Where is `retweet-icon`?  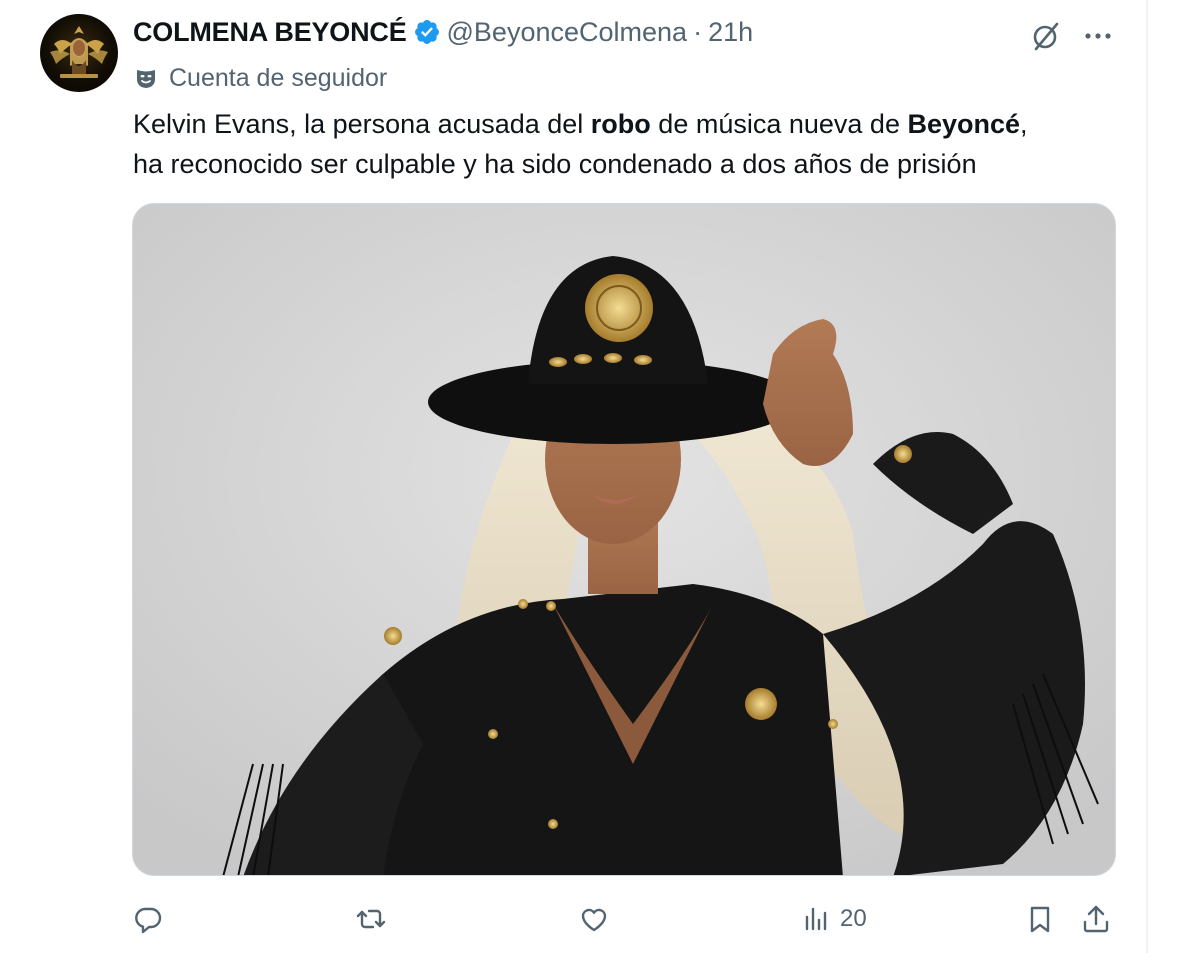
retweet-icon is located at coordinates (371, 919).